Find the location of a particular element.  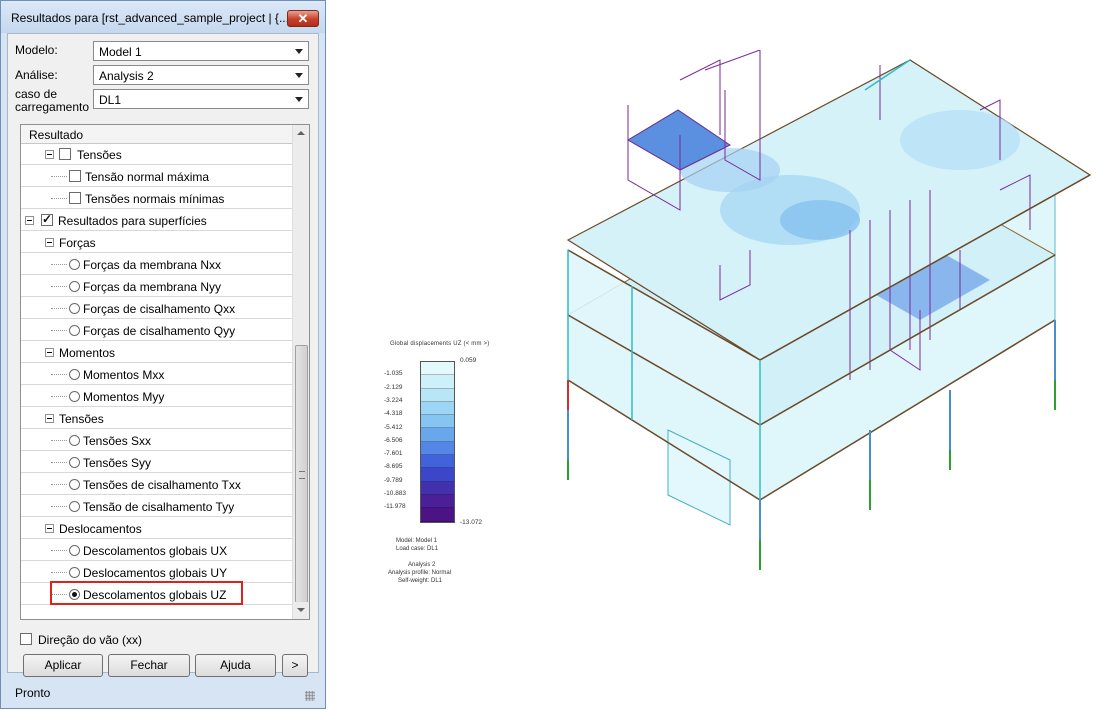

tree-item-label: Tensão de cisalhamento Tyy is located at coordinates (159, 507).